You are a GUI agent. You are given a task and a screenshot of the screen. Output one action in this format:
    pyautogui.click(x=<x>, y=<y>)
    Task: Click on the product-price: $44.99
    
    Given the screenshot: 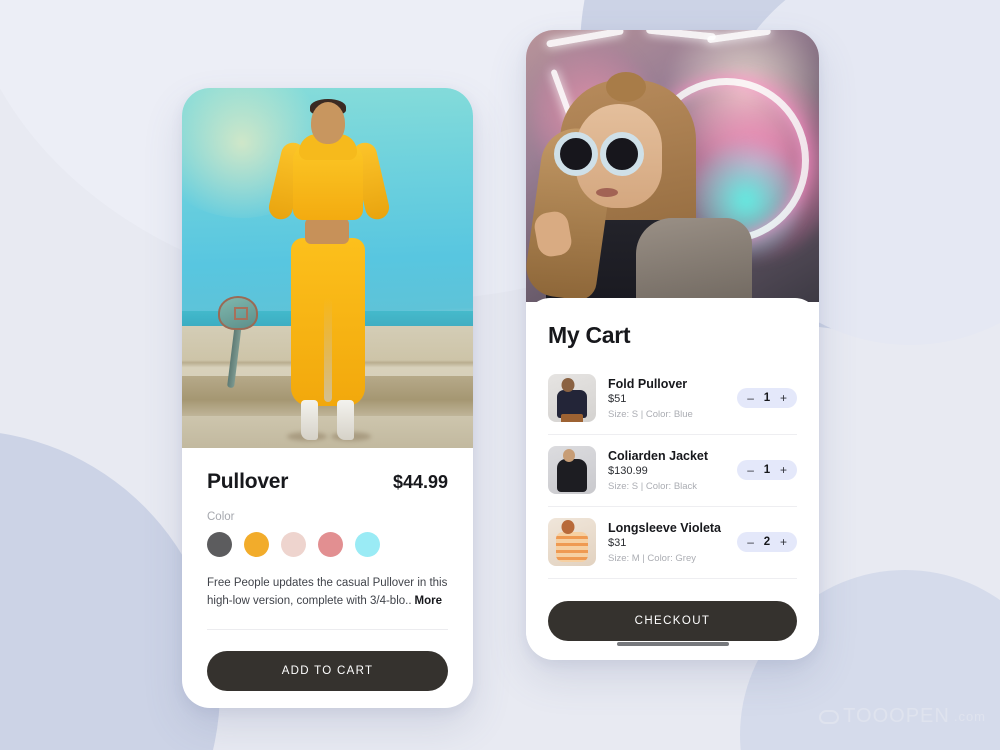 What is the action you would take?
    pyautogui.click(x=420, y=482)
    